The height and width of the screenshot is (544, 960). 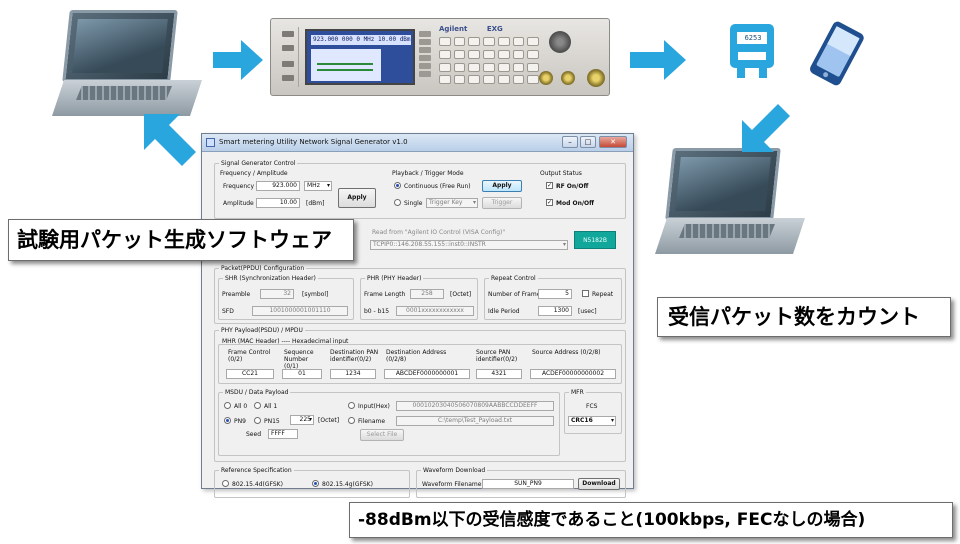 I want to click on signal-generator-instrument: 923.000 000 0 MHz 10.00 dBm Agilent EXG, so click(x=440, y=57).